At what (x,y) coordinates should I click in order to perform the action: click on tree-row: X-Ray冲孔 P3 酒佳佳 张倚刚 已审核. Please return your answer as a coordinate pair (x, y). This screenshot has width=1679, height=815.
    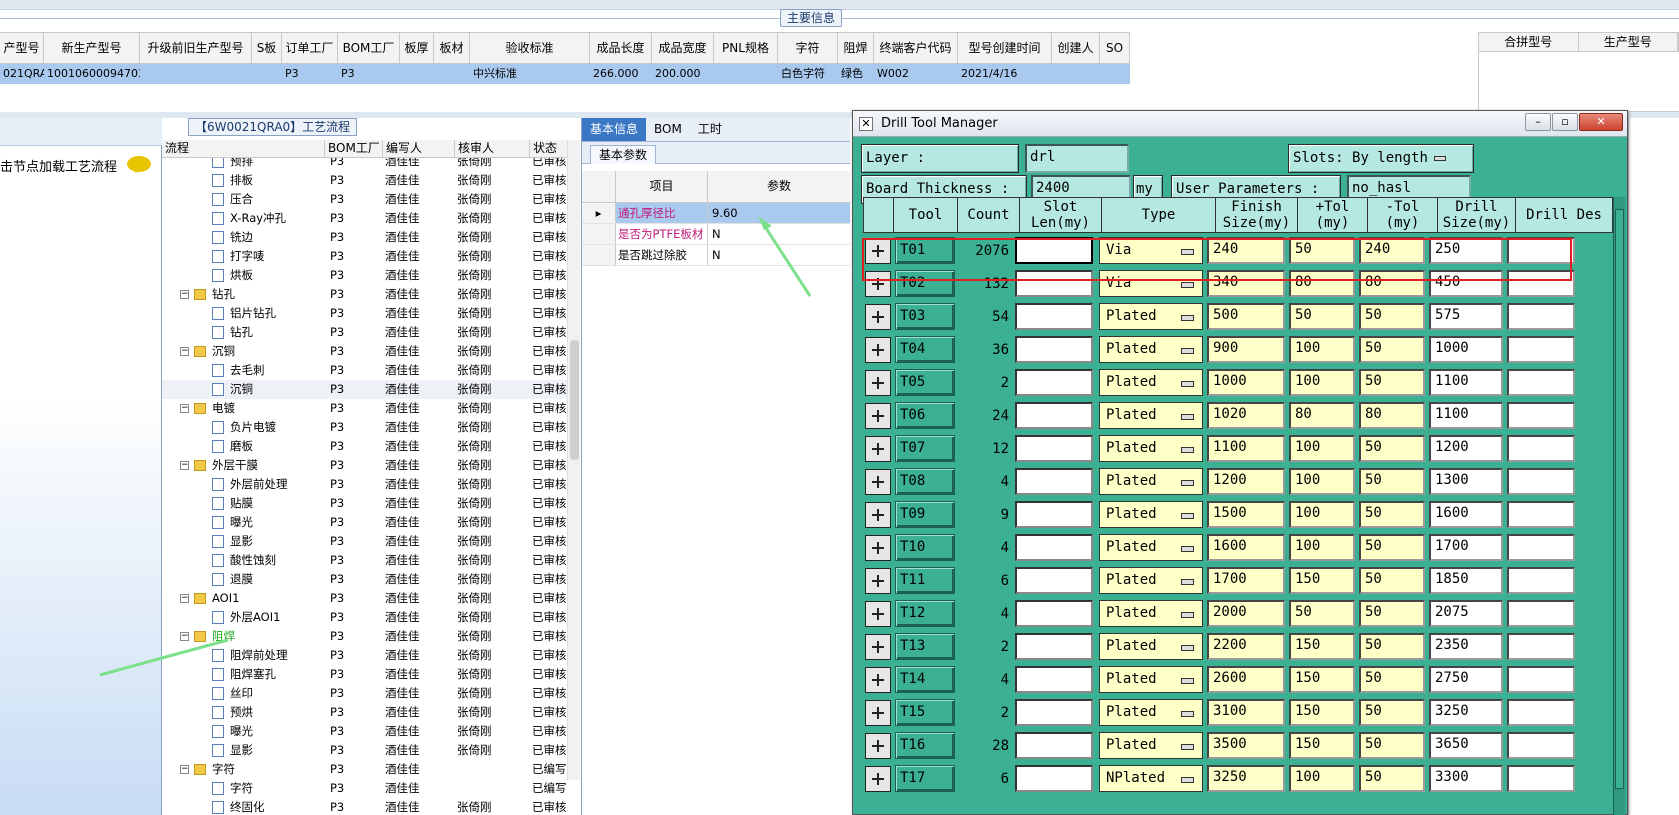
    Looking at the image, I should click on (371, 218).